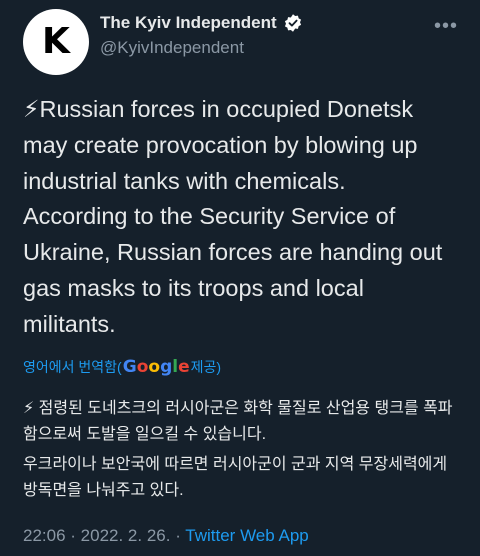 This screenshot has height=556, width=480. Describe the element at coordinates (246, 535) in the screenshot. I see `tweet-source-link: Twitter Web App` at that location.